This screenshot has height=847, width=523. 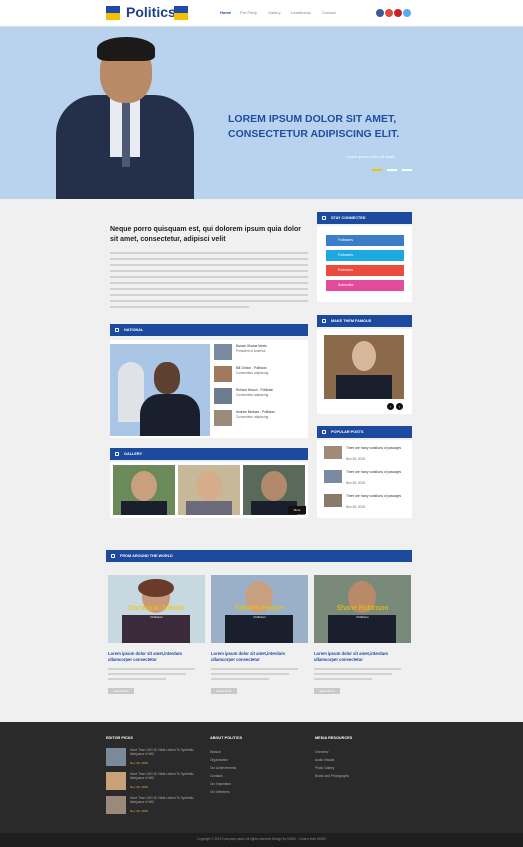 What do you see at coordinates (223, 768) in the screenshot?
I see `footer-link: Our Achievements` at bounding box center [223, 768].